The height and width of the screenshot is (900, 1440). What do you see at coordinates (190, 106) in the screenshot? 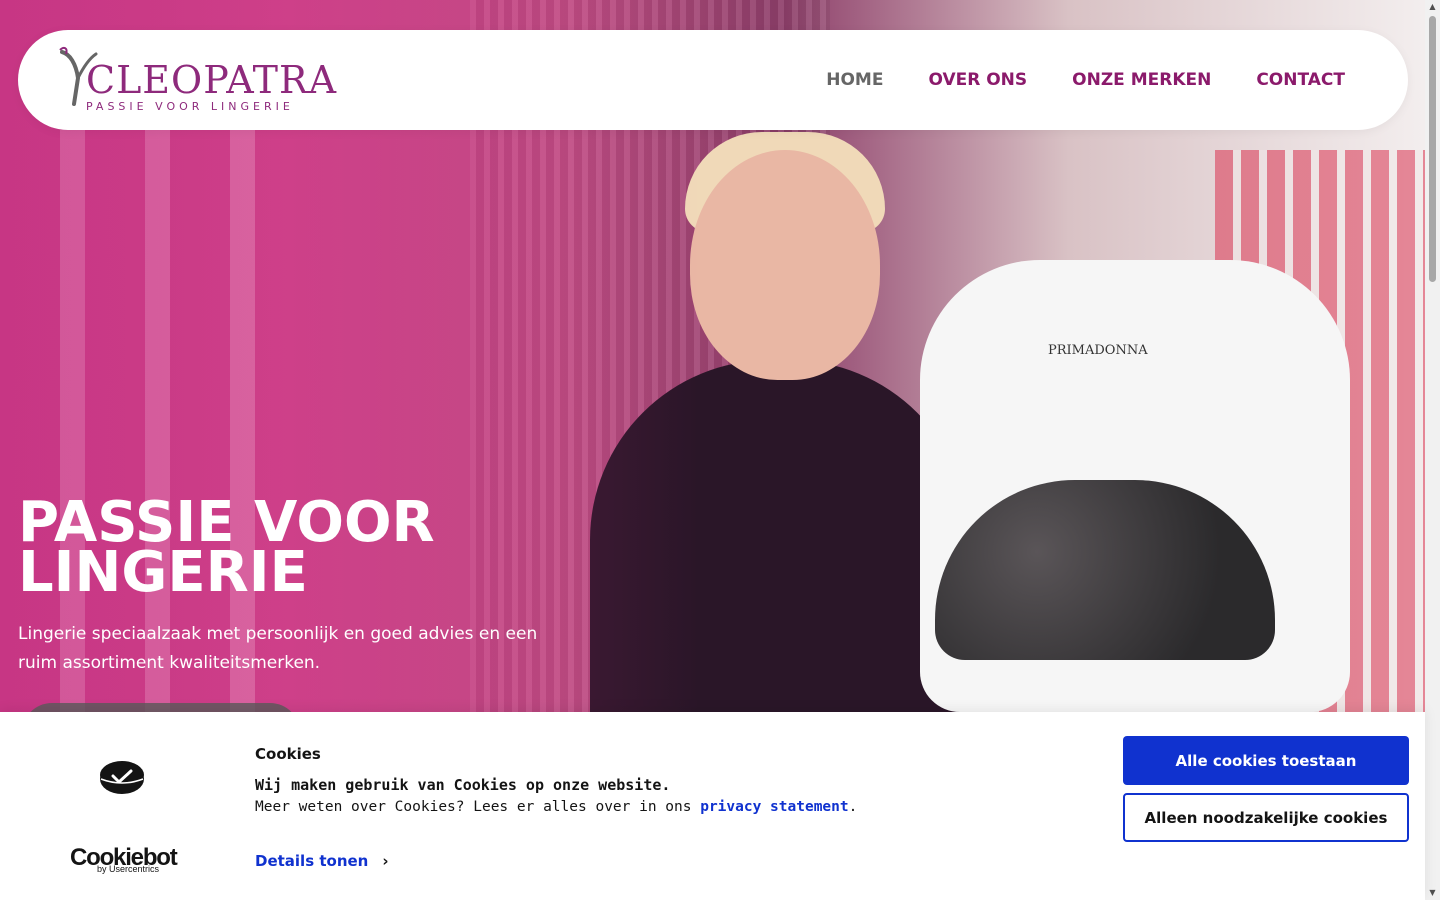
I see `logo-tagline: PASSIE VOOR LINGERIE` at bounding box center [190, 106].